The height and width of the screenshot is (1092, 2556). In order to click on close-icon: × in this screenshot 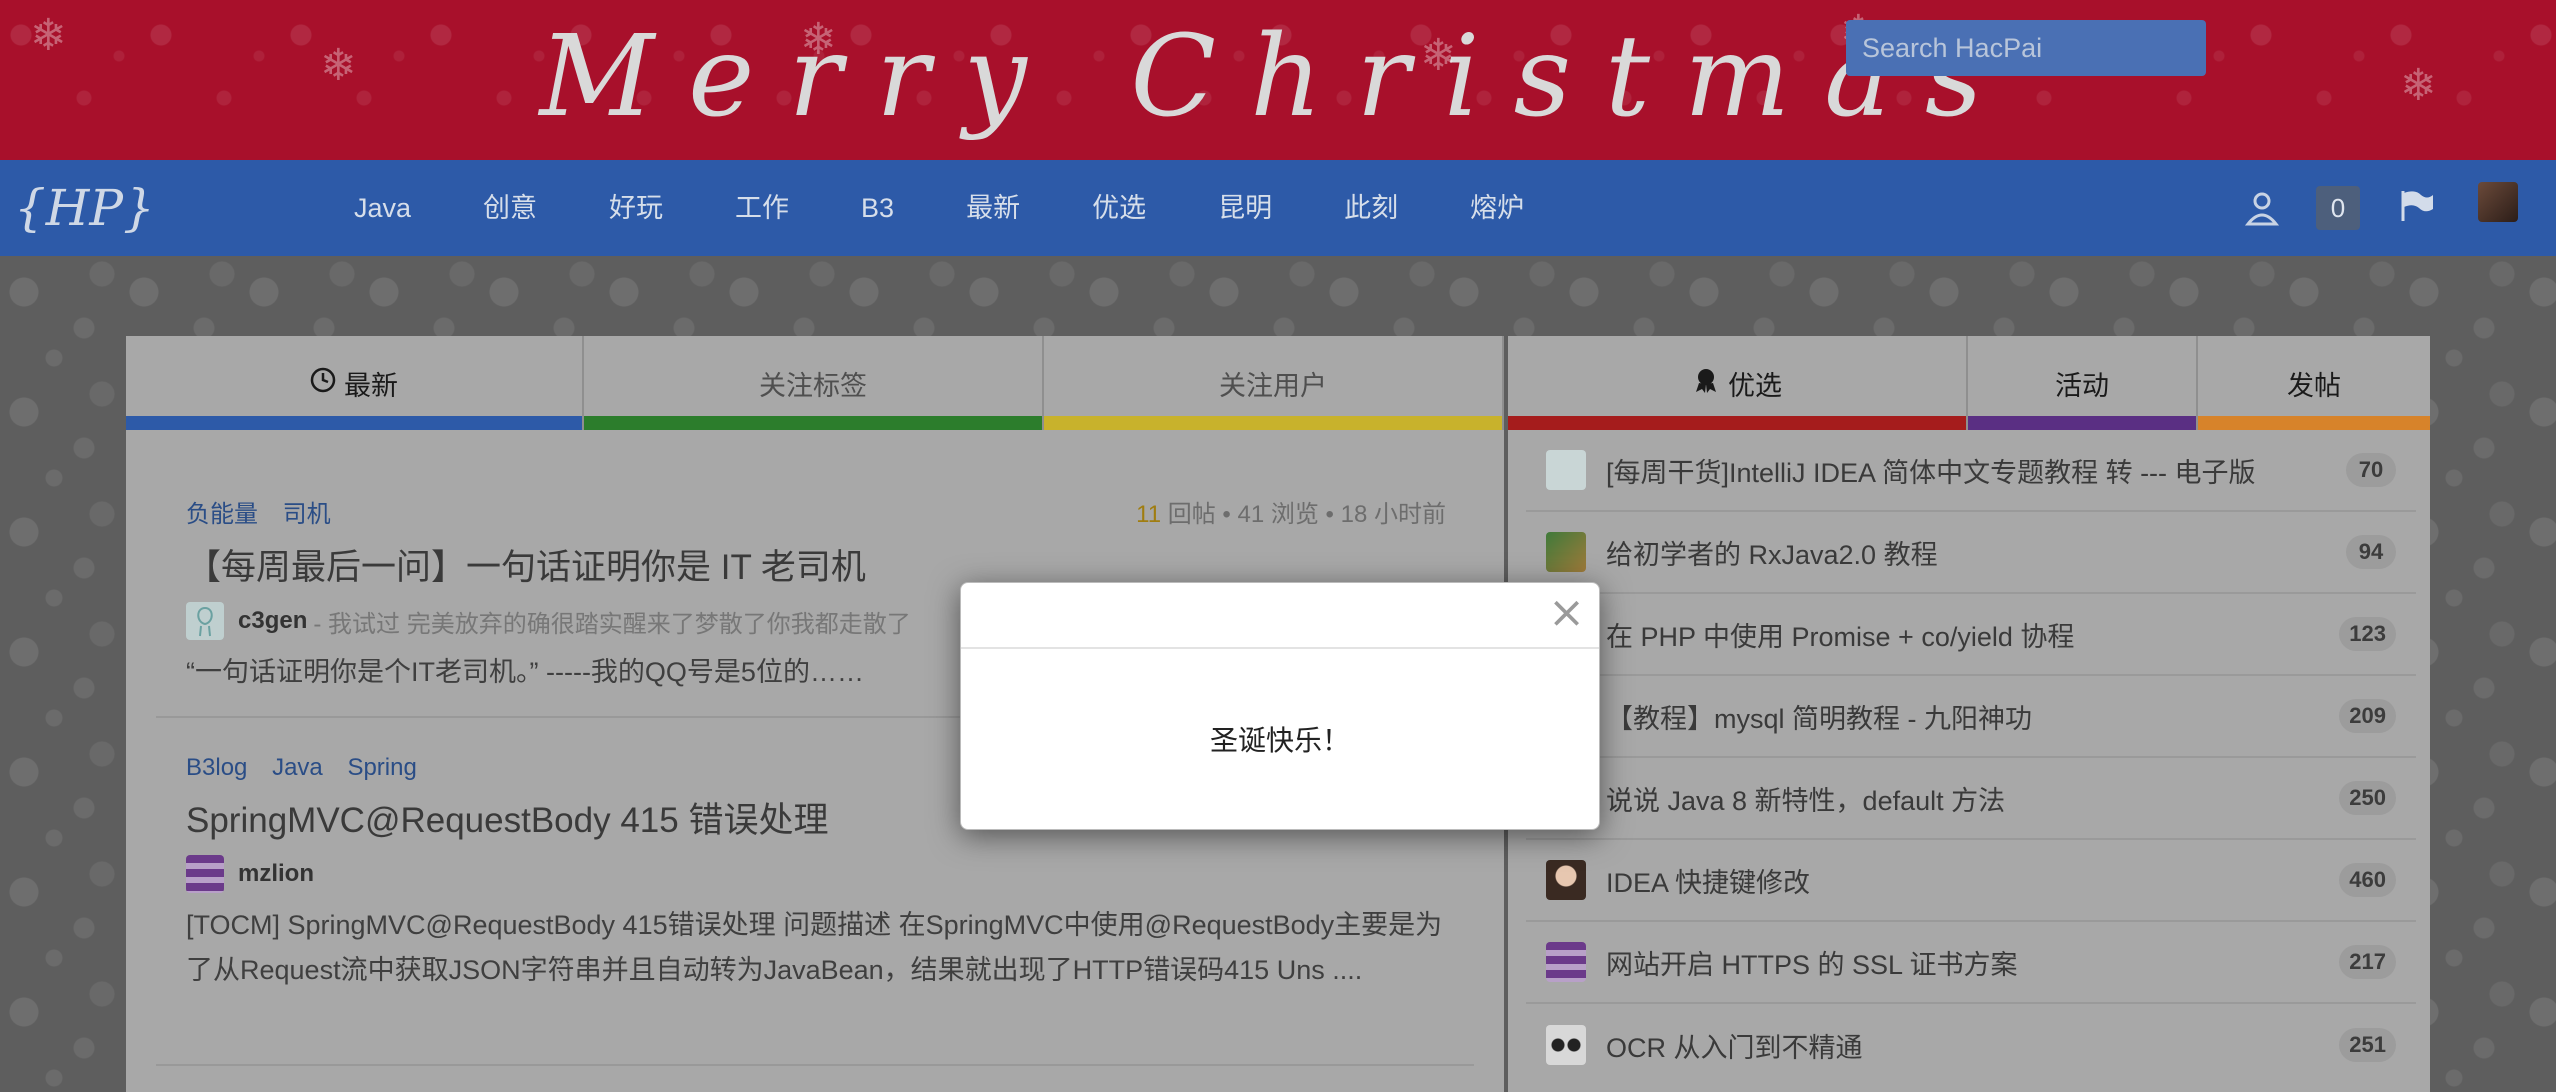, I will do `click(1566, 613)`.